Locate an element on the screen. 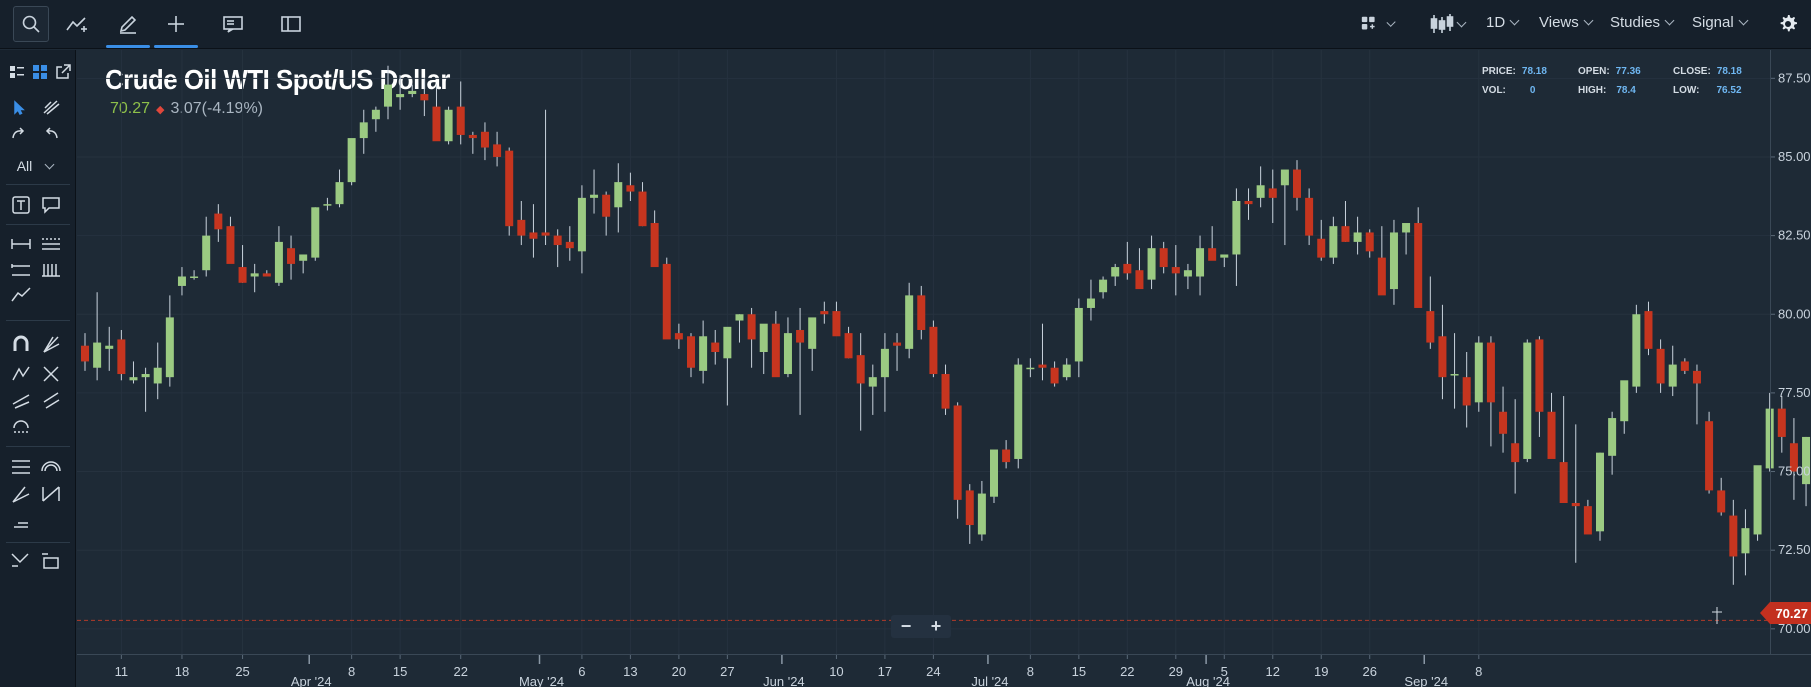  layout-add-button is located at coordinates (1378, 24).